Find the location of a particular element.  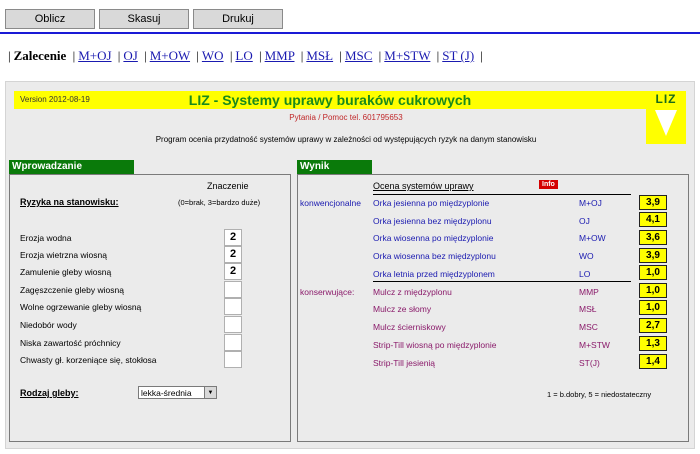

system-score: 4,1 is located at coordinates (653, 219).